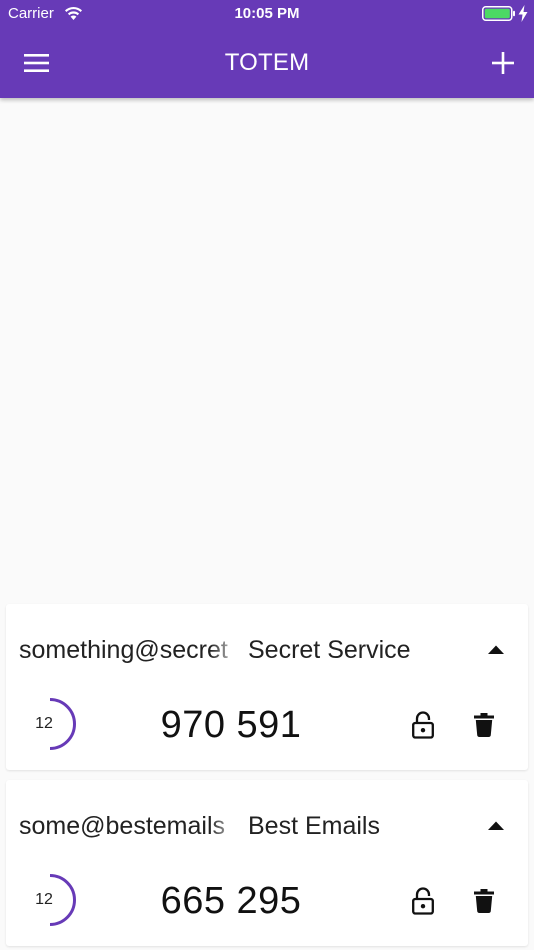 The height and width of the screenshot is (950, 534). I want to click on app-bar: TOTEM, so click(267, 63).